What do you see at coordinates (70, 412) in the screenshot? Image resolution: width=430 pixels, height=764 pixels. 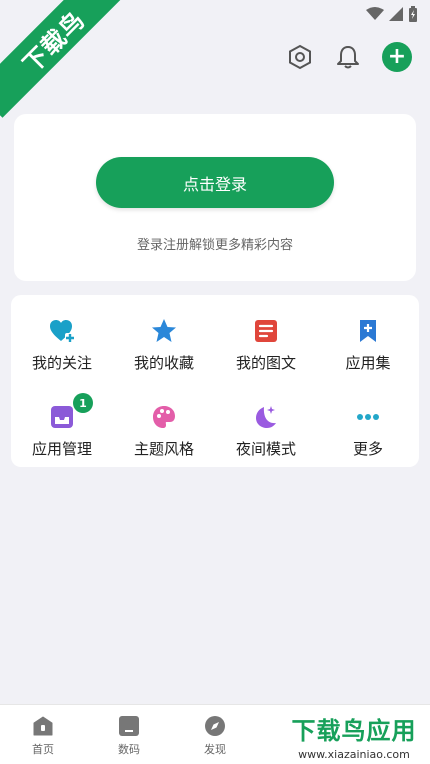 I see `tray-icon: 1` at bounding box center [70, 412].